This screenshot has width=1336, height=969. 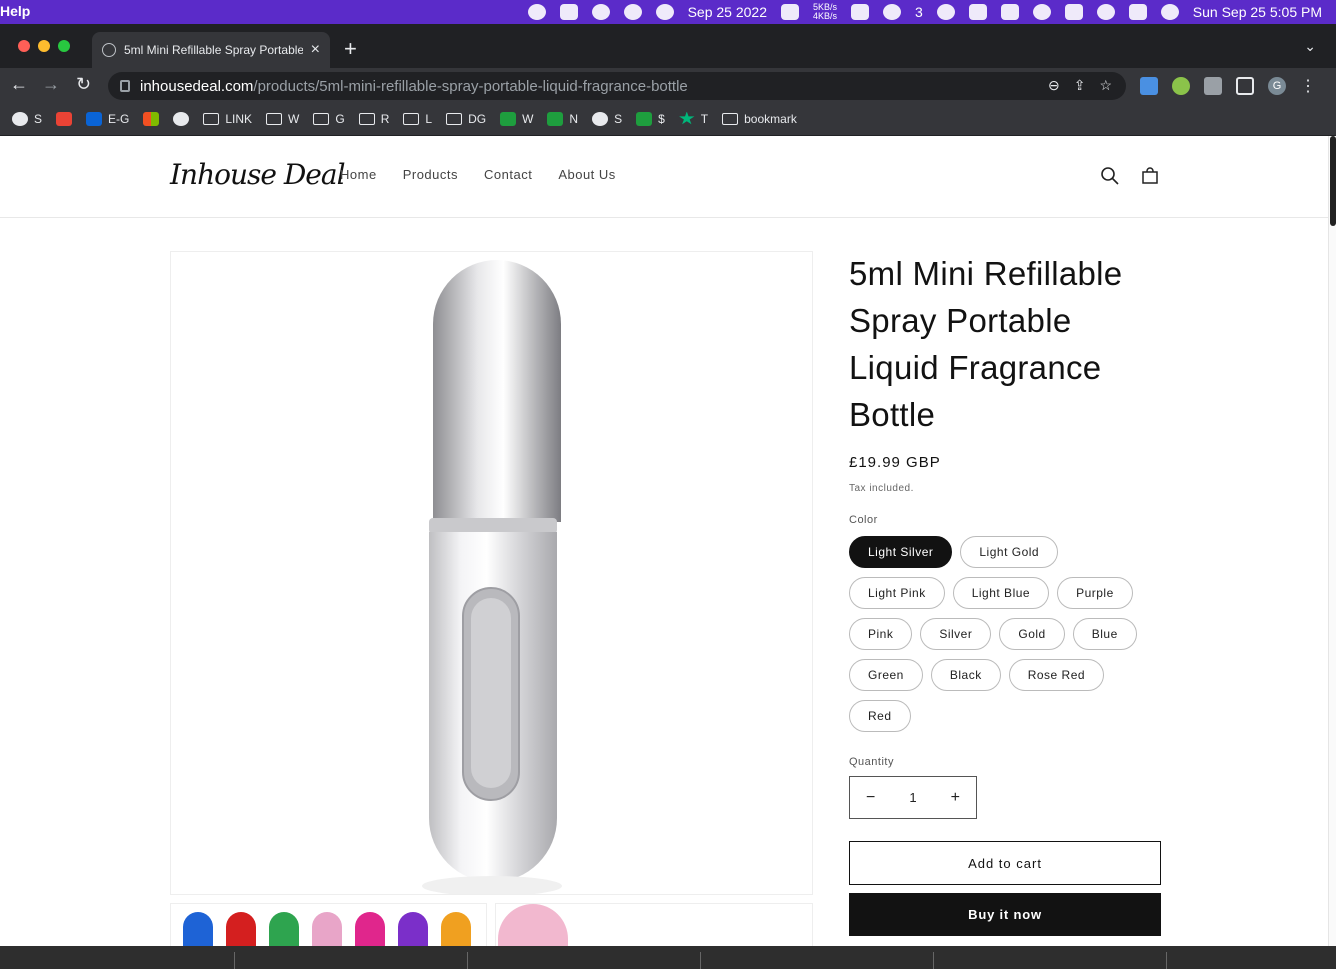 What do you see at coordinates (1073, 12) in the screenshot?
I see `memory-icon` at bounding box center [1073, 12].